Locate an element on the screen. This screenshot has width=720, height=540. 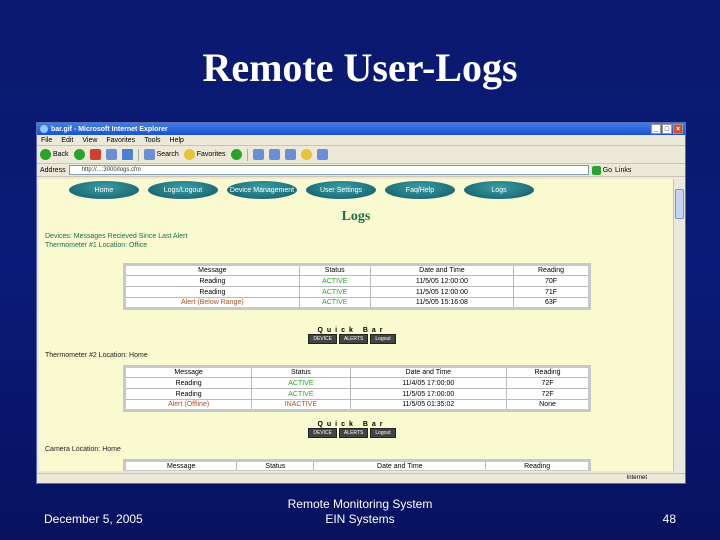
footer-center: Remote Monitoring System EIN Systems is located at coordinates (360, 512).